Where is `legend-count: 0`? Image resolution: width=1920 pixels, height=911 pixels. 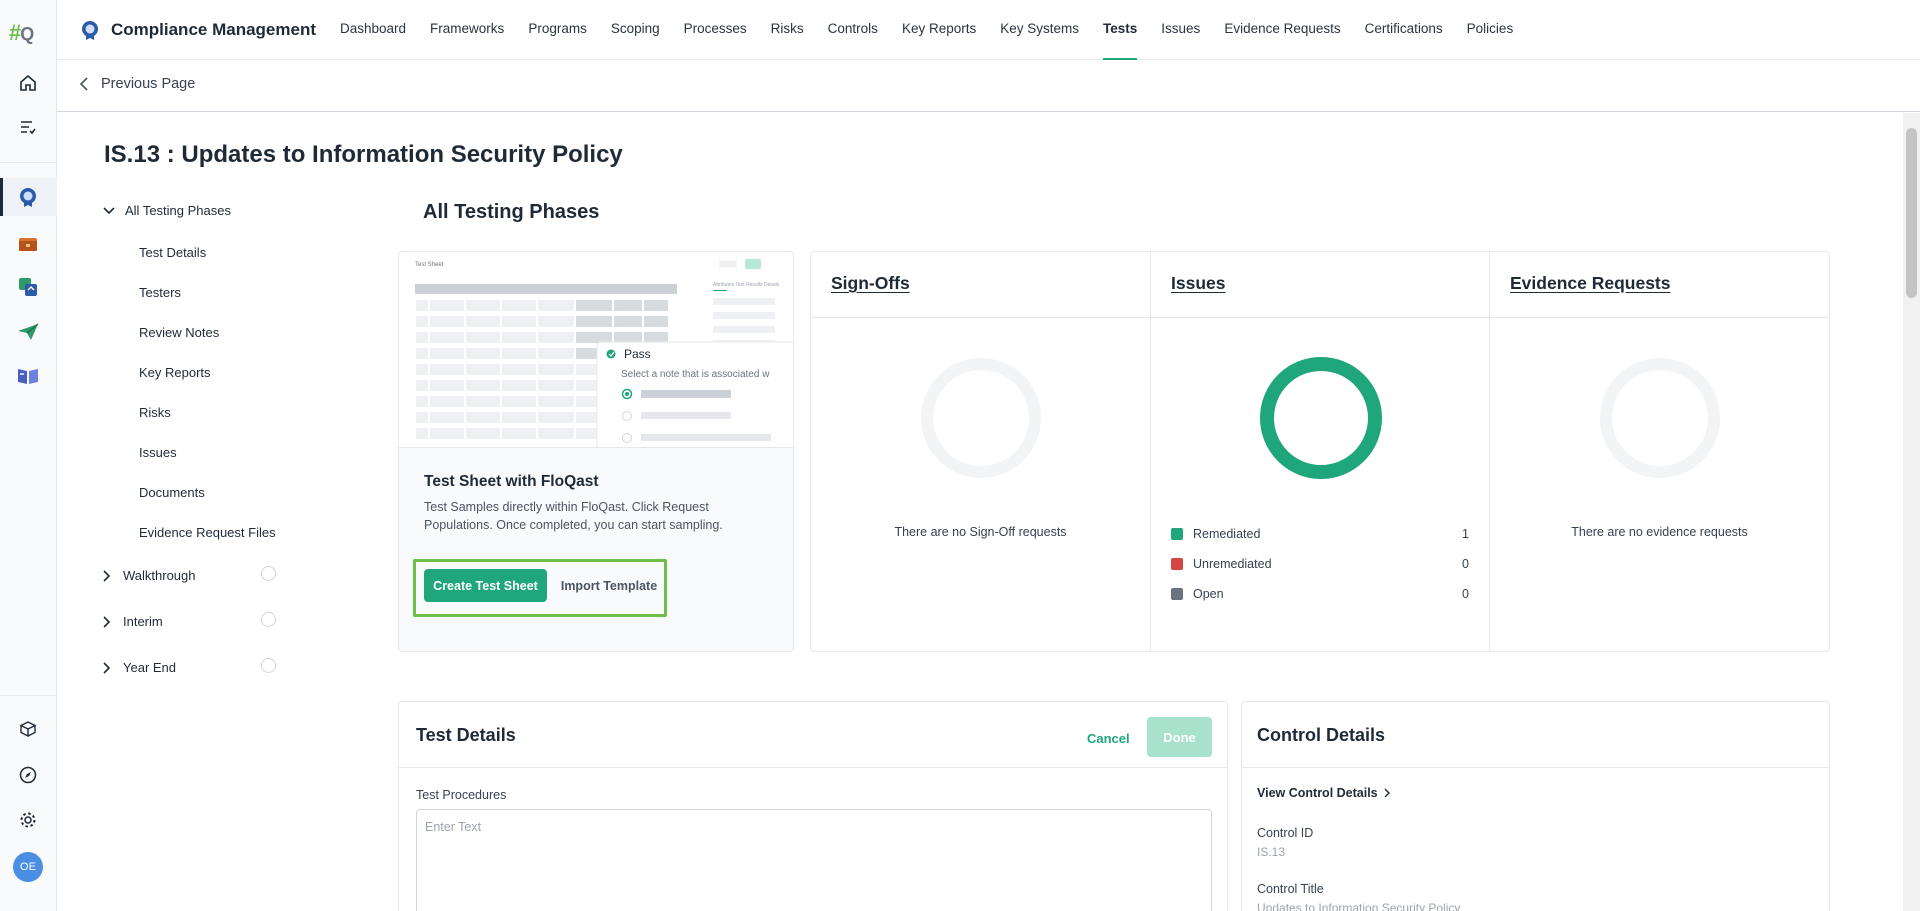
legend-count: 0 is located at coordinates (1465, 564).